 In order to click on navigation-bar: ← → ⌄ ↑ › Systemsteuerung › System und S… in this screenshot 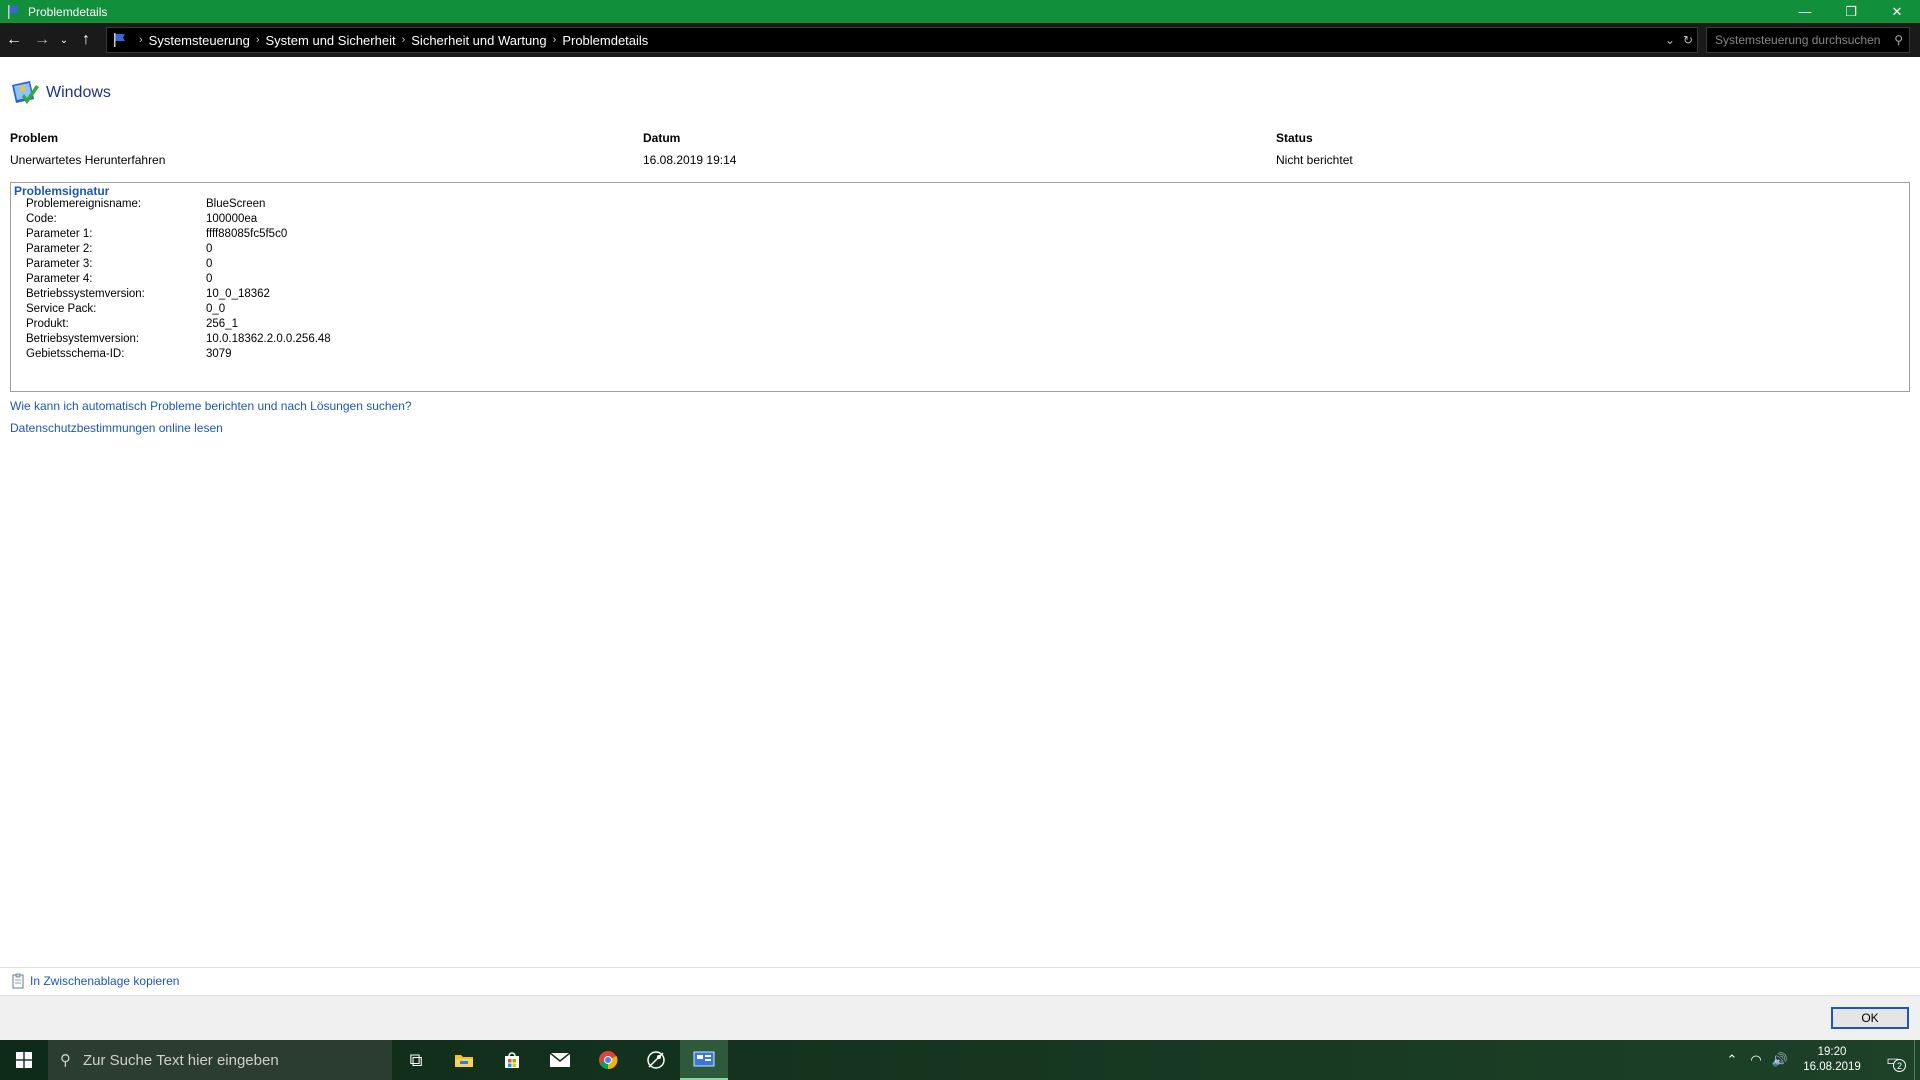, I will do `click(960, 40)`.